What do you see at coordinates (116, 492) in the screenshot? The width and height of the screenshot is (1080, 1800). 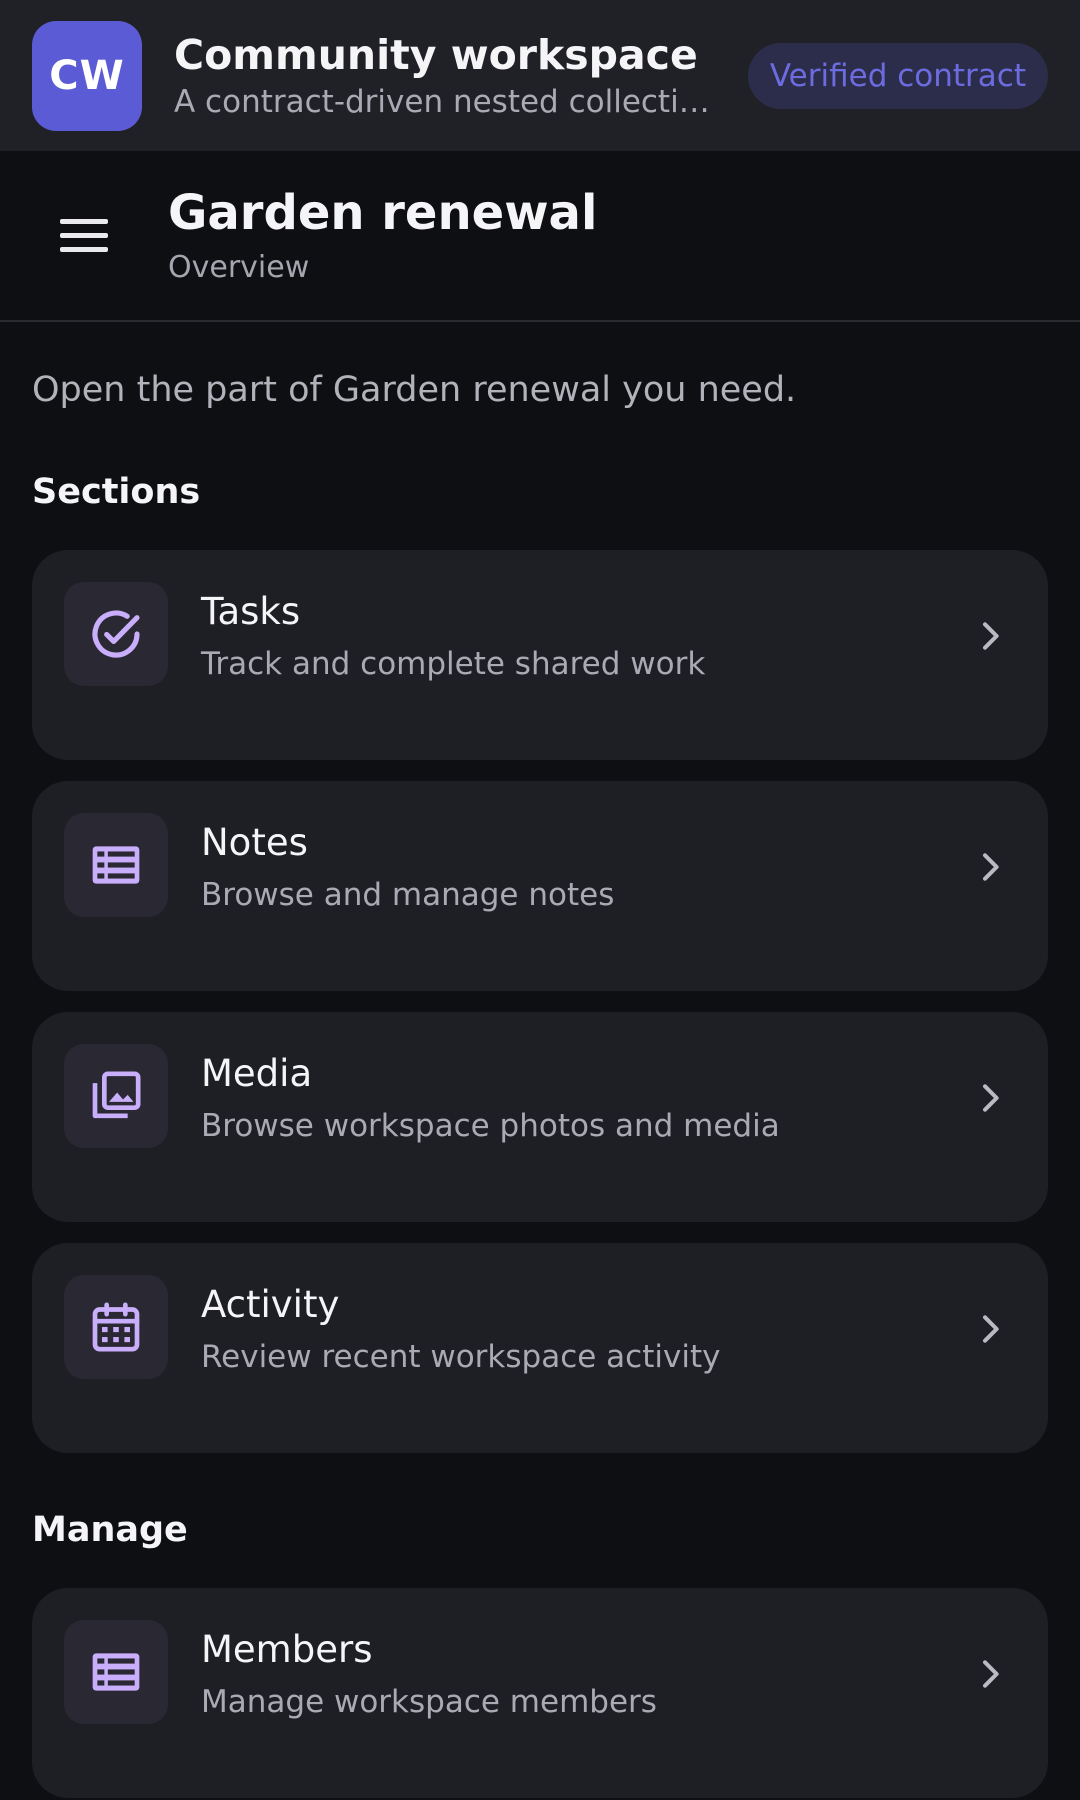 I see `sections-heading: Sections` at bounding box center [116, 492].